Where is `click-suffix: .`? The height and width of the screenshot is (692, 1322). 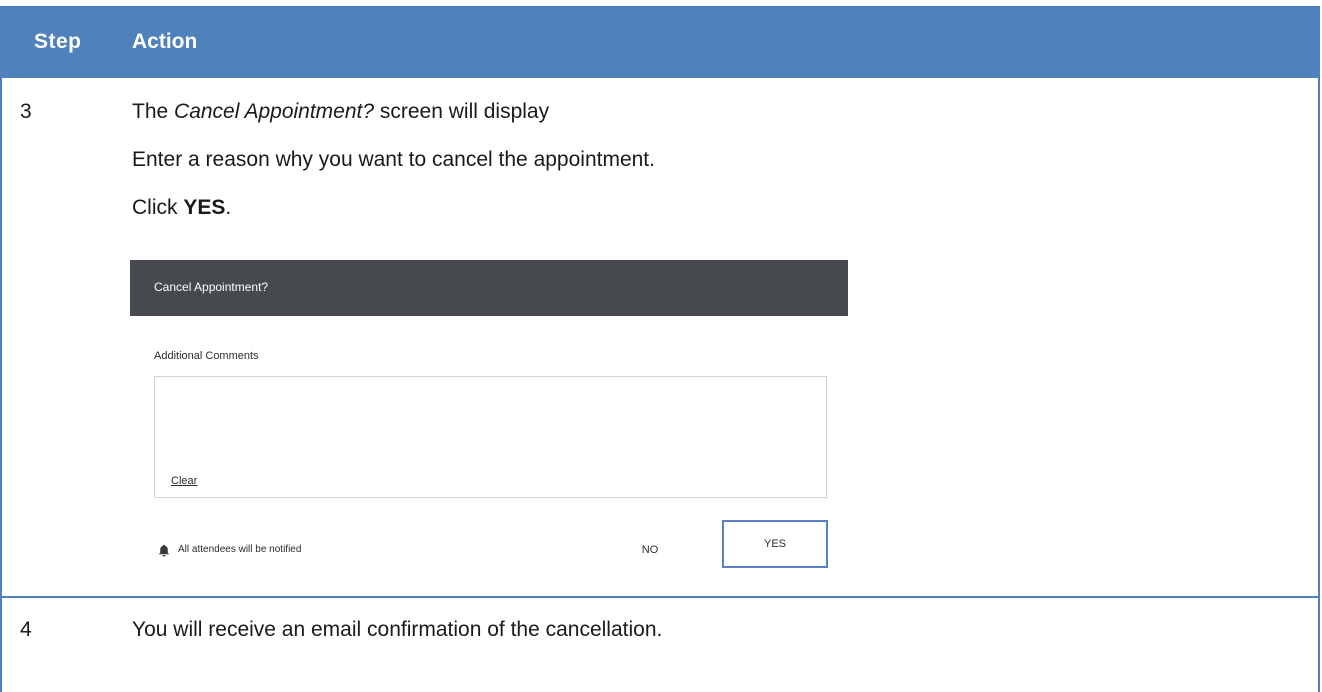
click-suffix: . is located at coordinates (228, 207).